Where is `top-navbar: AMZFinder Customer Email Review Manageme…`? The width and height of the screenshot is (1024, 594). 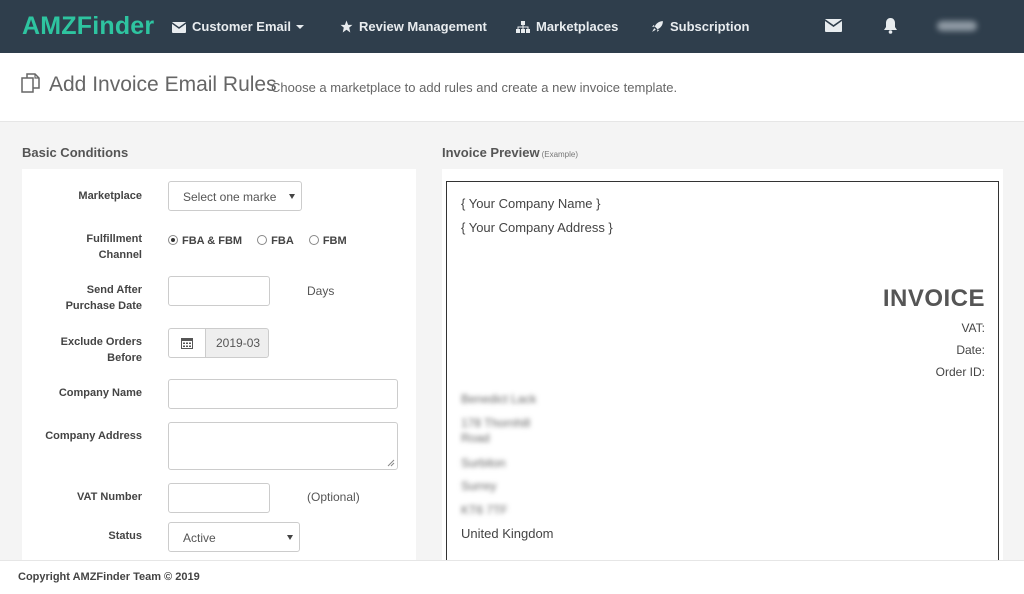 top-navbar: AMZFinder Customer Email Review Manageme… is located at coordinates (512, 26).